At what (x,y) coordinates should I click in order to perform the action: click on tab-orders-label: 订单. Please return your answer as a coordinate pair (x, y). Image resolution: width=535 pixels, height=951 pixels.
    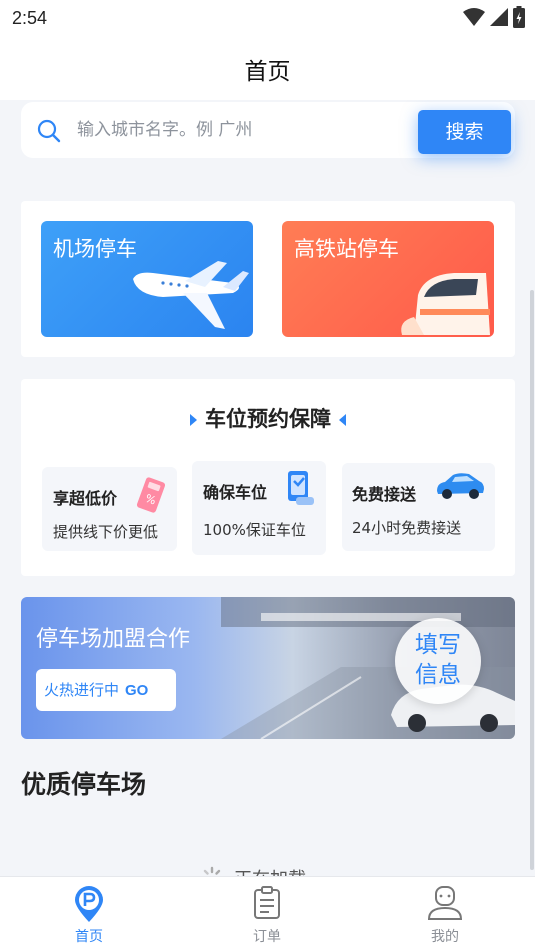
    Looking at the image, I should click on (267, 937).